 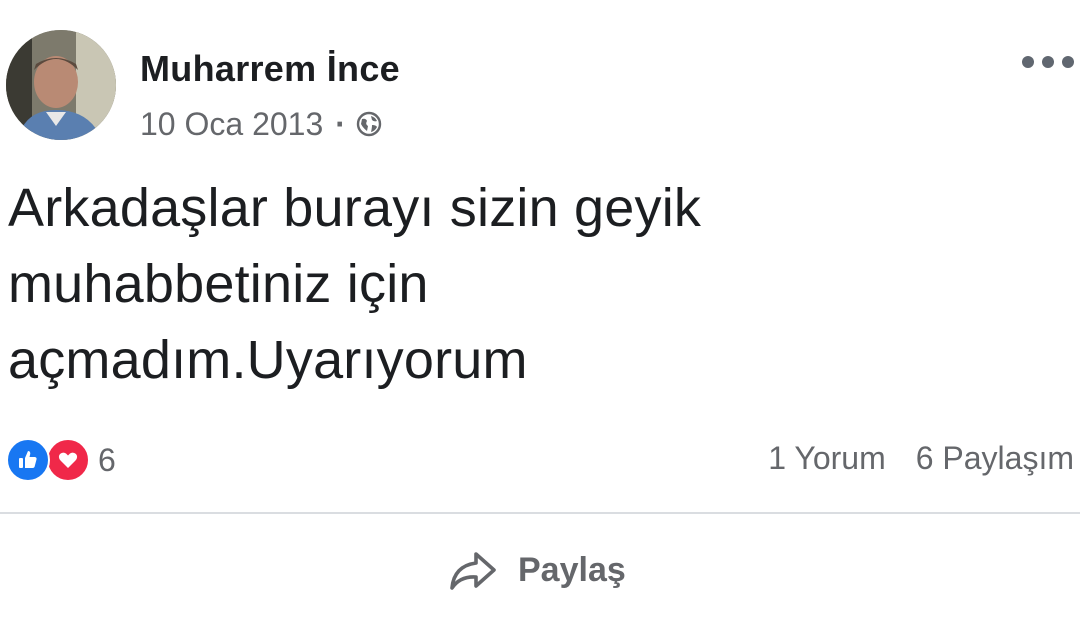 I want to click on avatar-photo, so click(x=61, y=85).